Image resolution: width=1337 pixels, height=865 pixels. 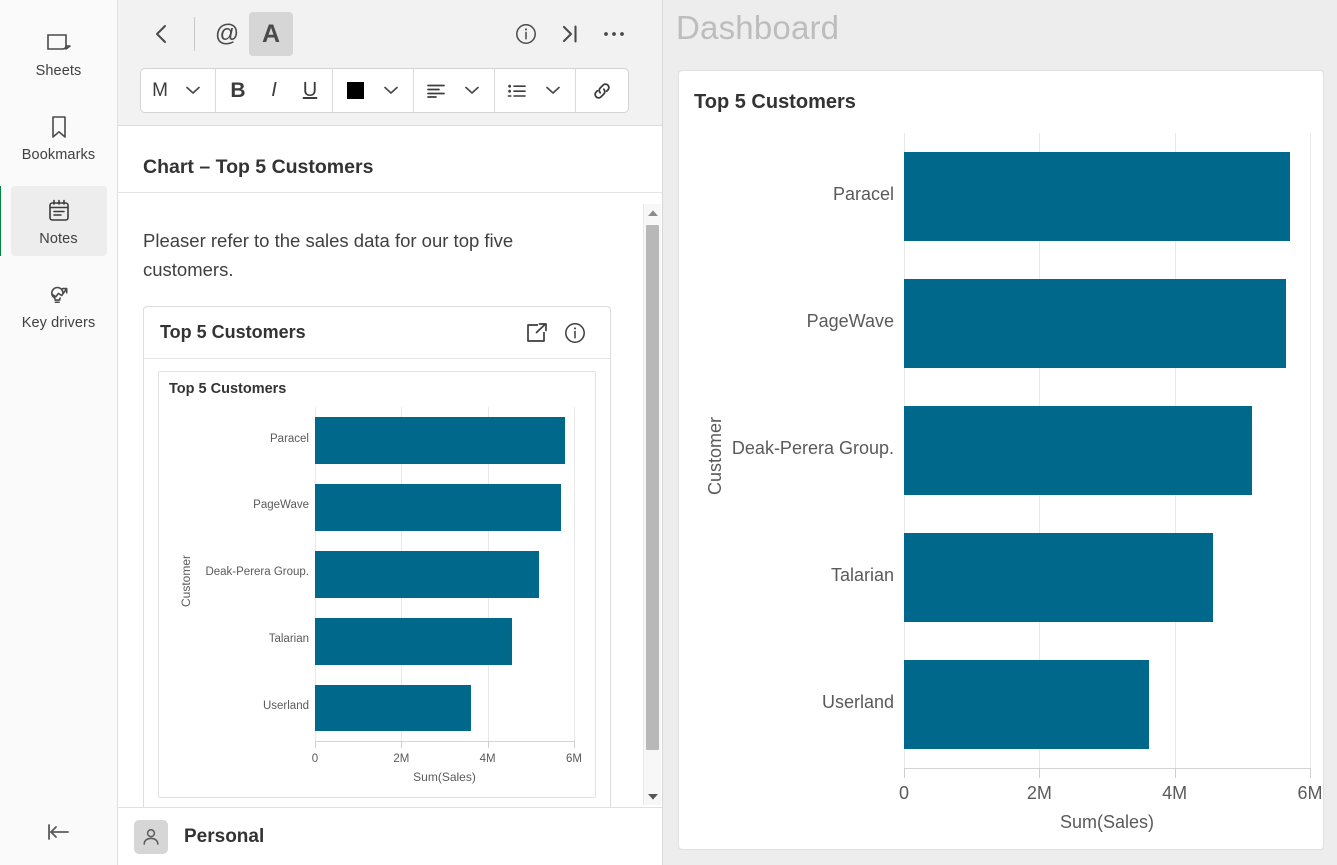 I want to click on more-options-button, so click(x=614, y=34).